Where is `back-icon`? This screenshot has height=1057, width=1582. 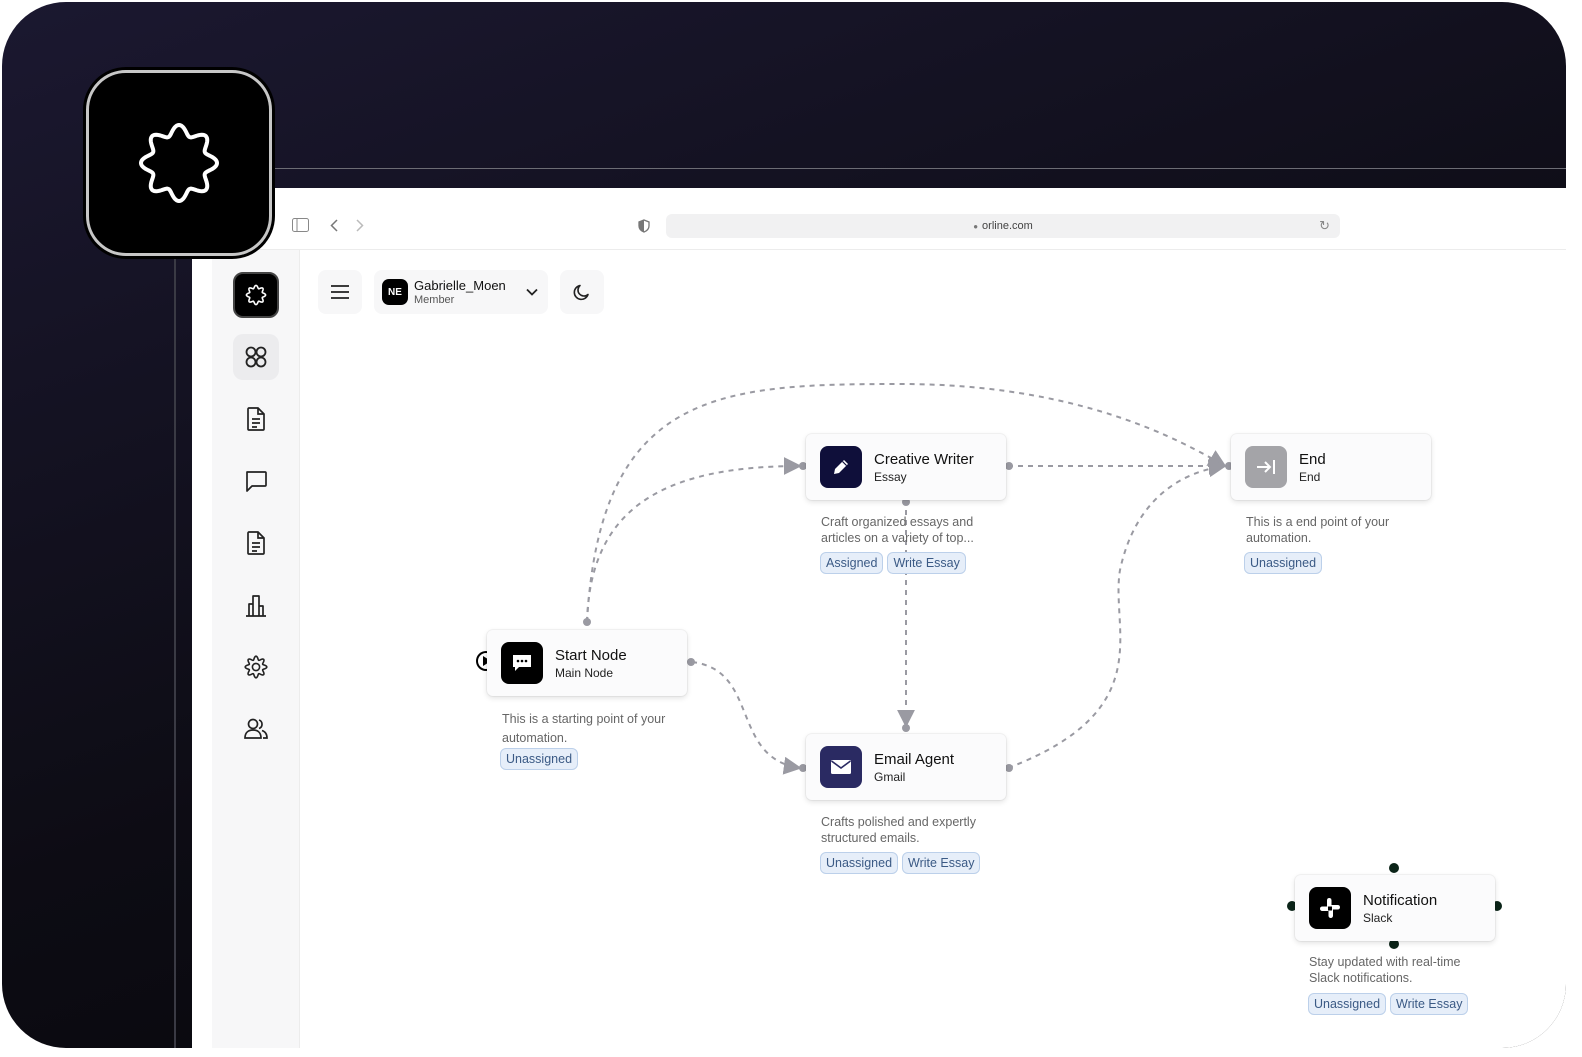
back-icon is located at coordinates (334, 227).